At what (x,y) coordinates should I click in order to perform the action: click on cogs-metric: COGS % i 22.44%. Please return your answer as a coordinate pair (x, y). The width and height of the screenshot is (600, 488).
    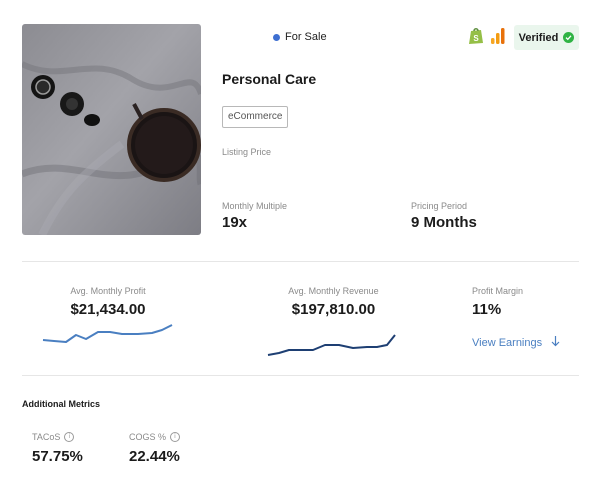
    Looking at the image, I should click on (155, 448).